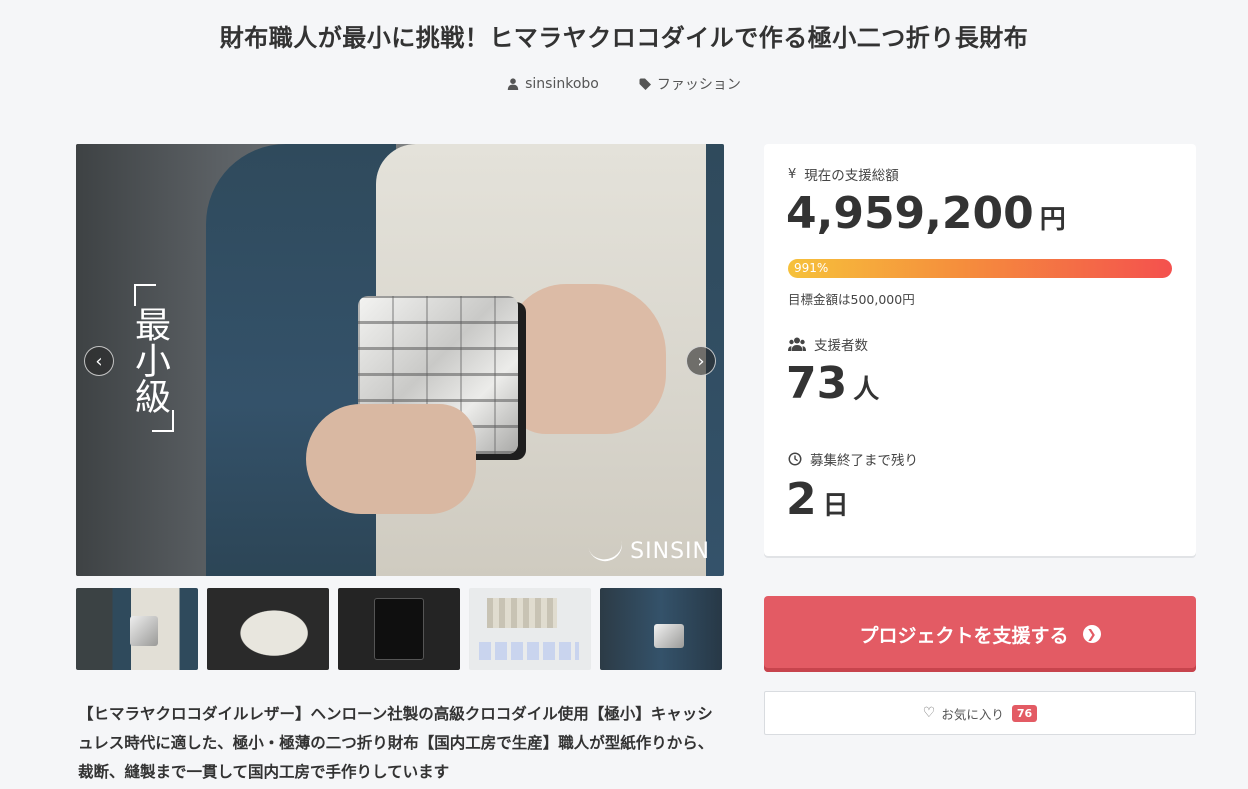 Image resolution: width=1248 pixels, height=789 pixels. I want to click on tag-icon, so click(645, 84).